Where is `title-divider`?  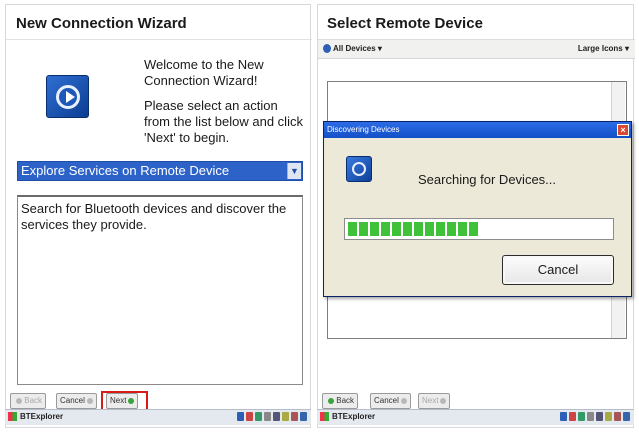 title-divider is located at coordinates (159, 39).